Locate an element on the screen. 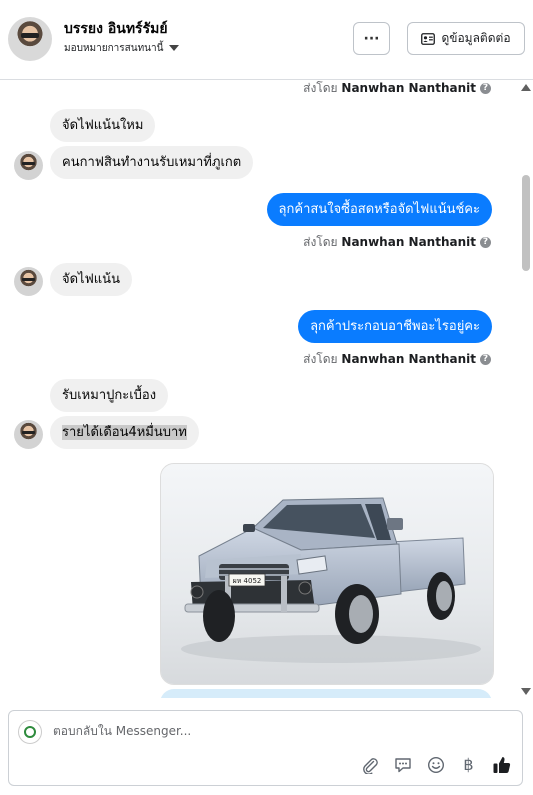 This screenshot has width=533, height=795. thread-scrollbar is located at coordinates (526, 389).